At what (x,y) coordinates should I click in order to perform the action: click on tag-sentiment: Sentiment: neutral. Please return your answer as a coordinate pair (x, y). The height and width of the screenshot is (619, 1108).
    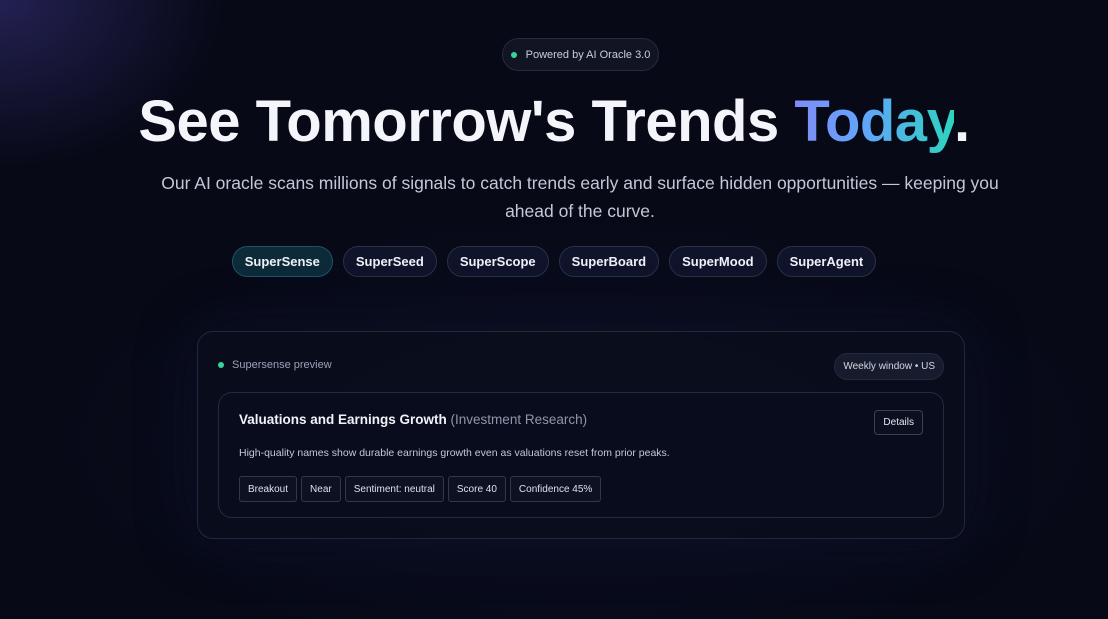
    Looking at the image, I should click on (394, 489).